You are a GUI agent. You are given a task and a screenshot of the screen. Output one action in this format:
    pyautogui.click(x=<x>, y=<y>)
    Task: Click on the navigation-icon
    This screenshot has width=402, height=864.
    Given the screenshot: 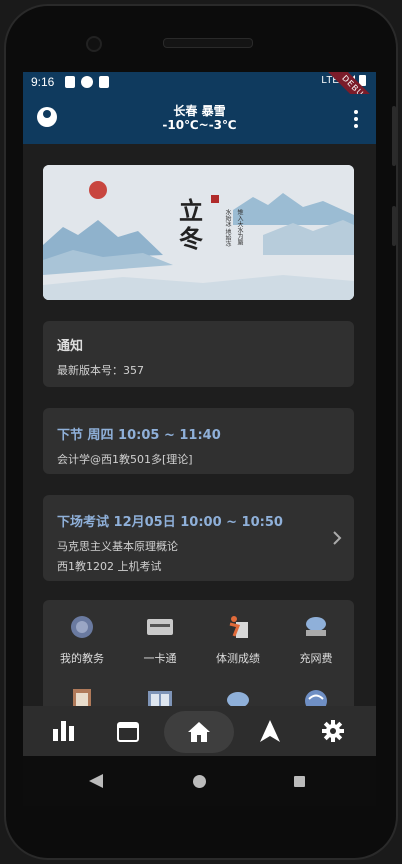 What is the action you would take?
    pyautogui.click(x=270, y=731)
    